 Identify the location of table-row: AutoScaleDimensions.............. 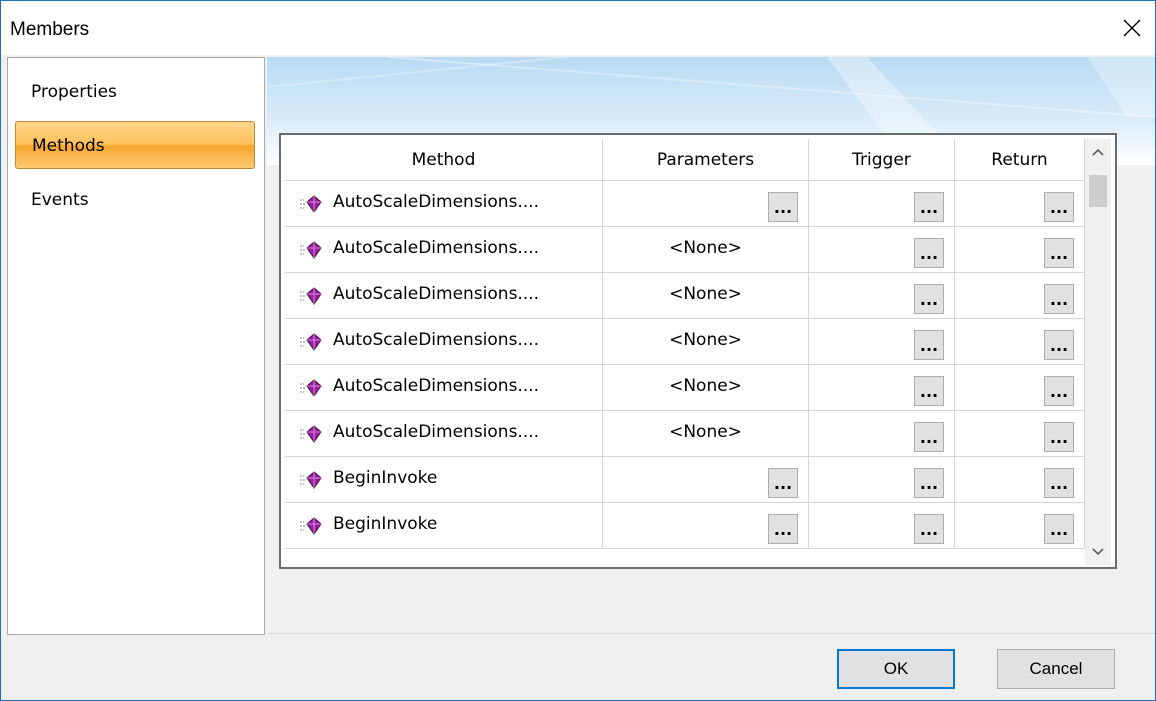
(685, 204).